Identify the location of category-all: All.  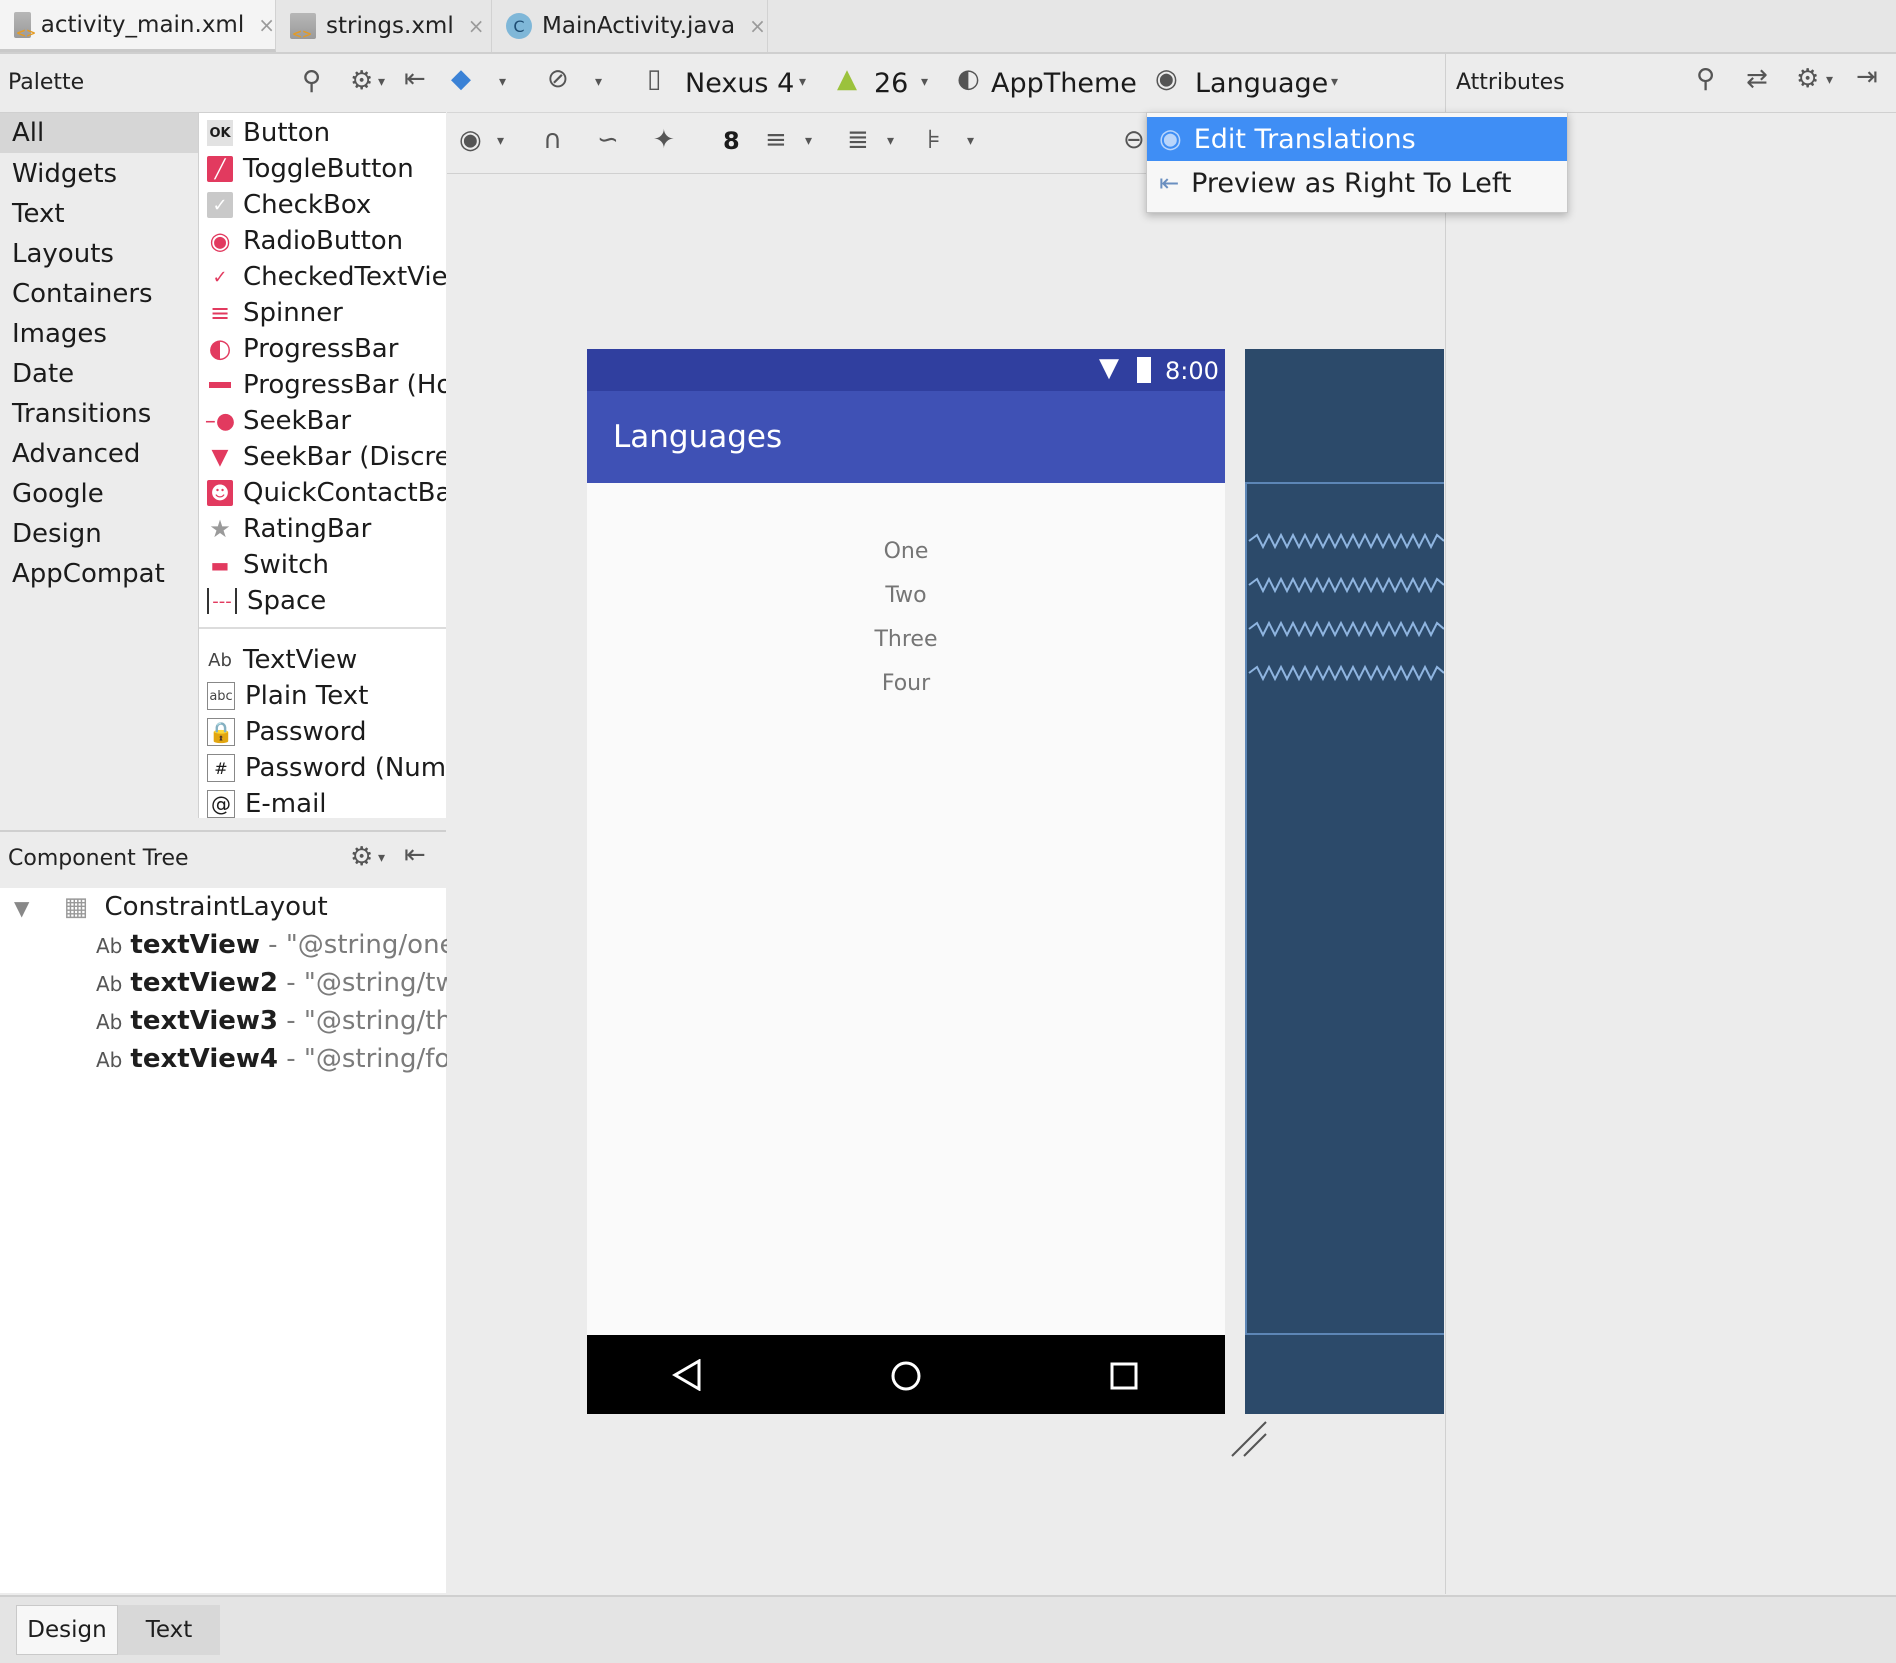
(99, 133).